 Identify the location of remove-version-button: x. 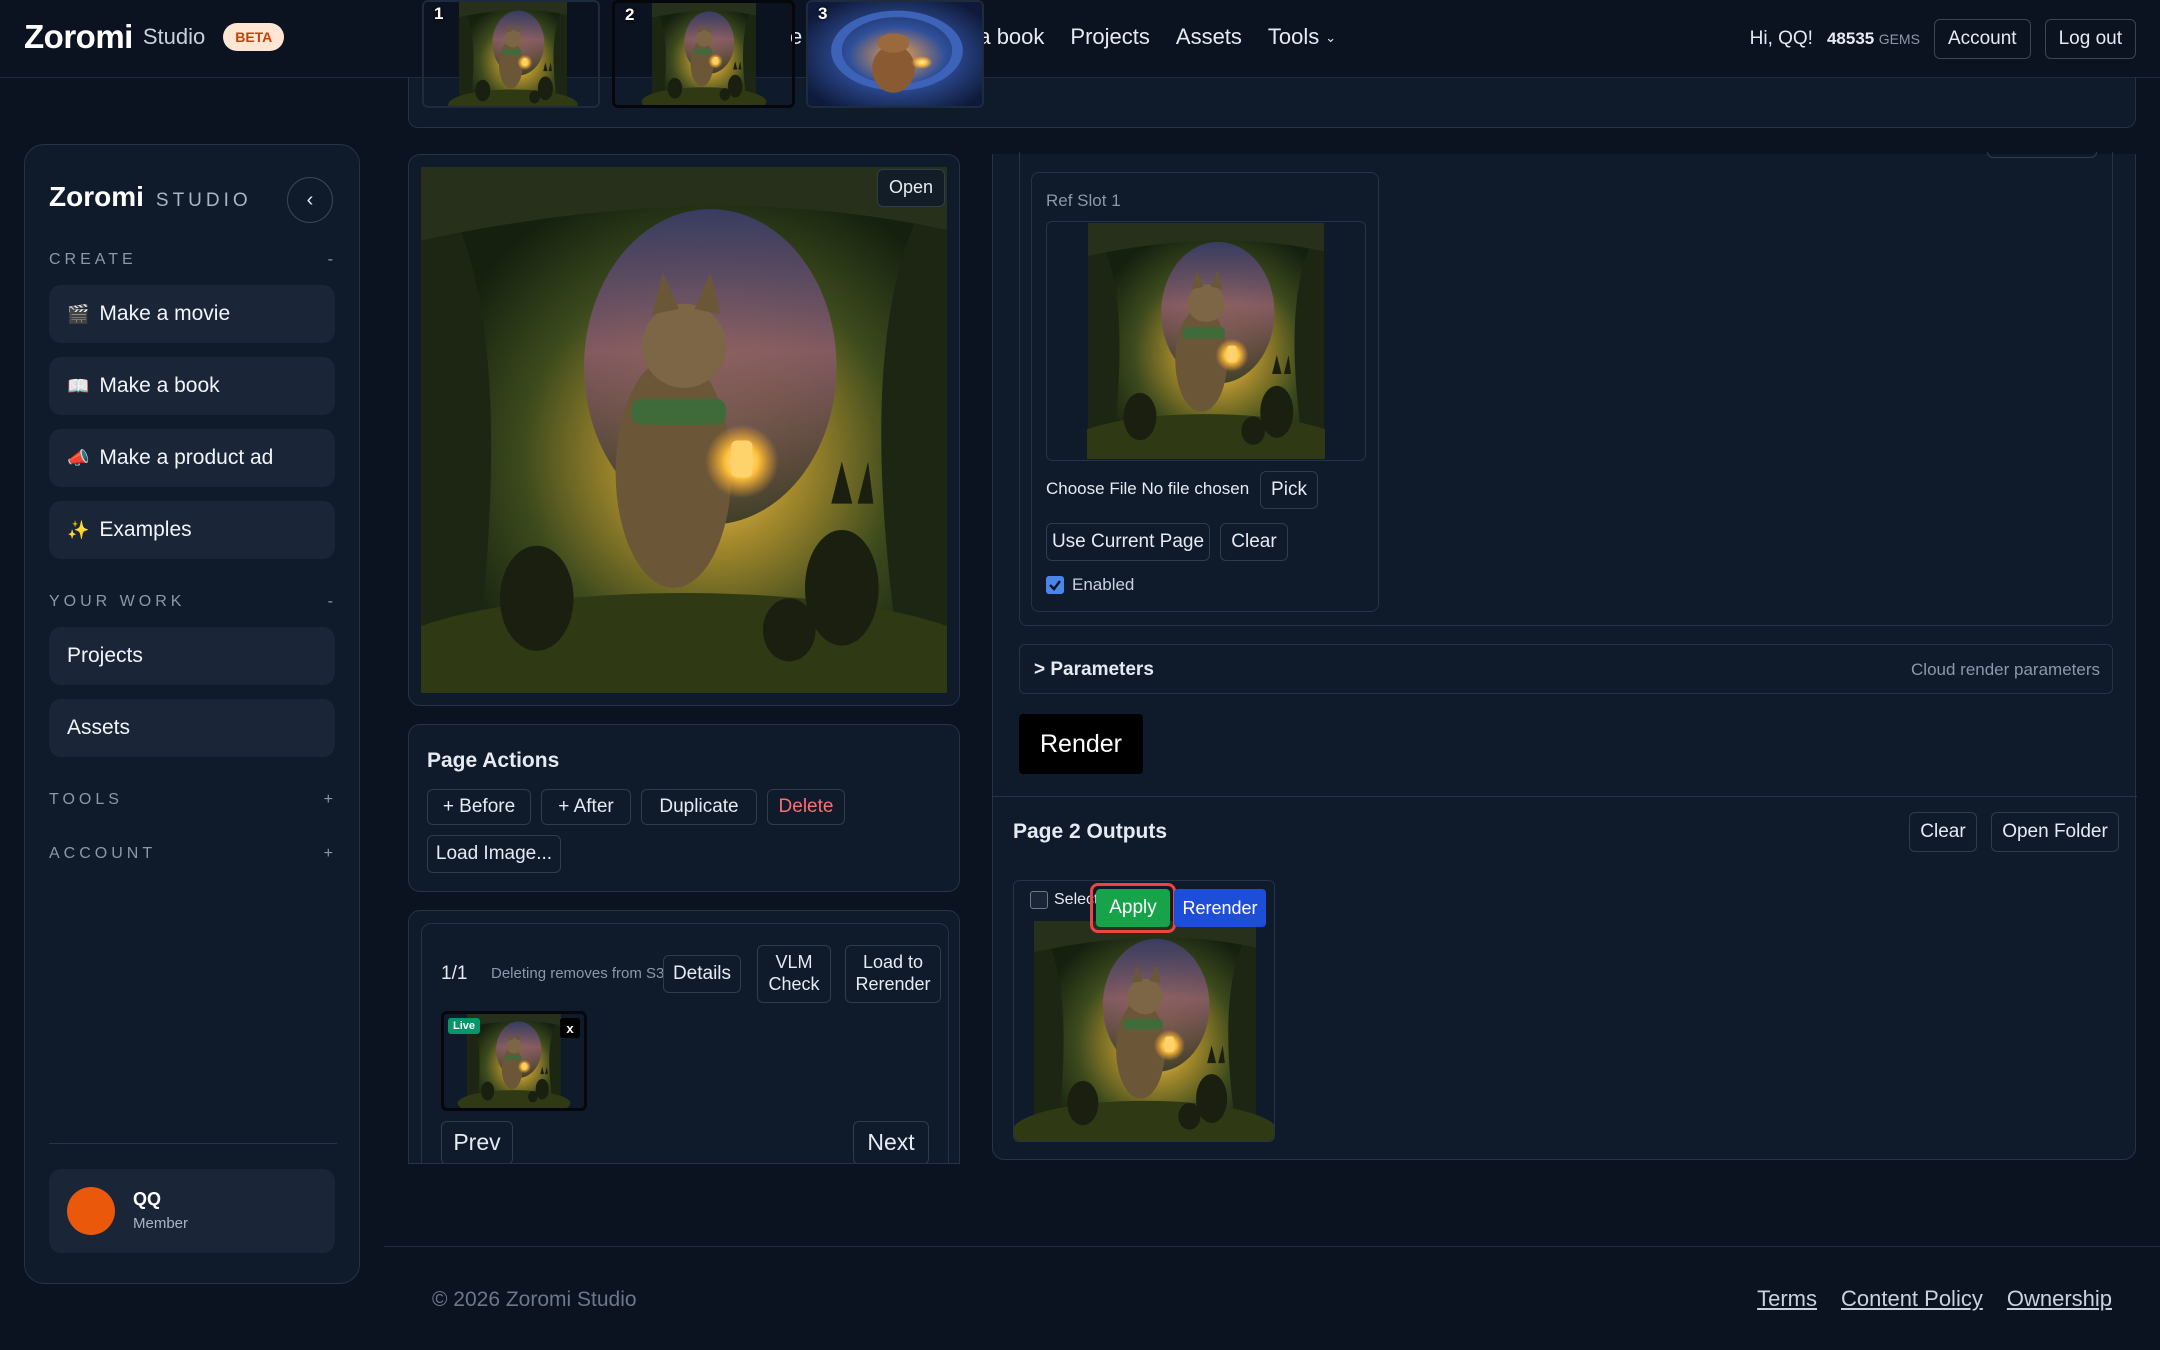
(570, 1028).